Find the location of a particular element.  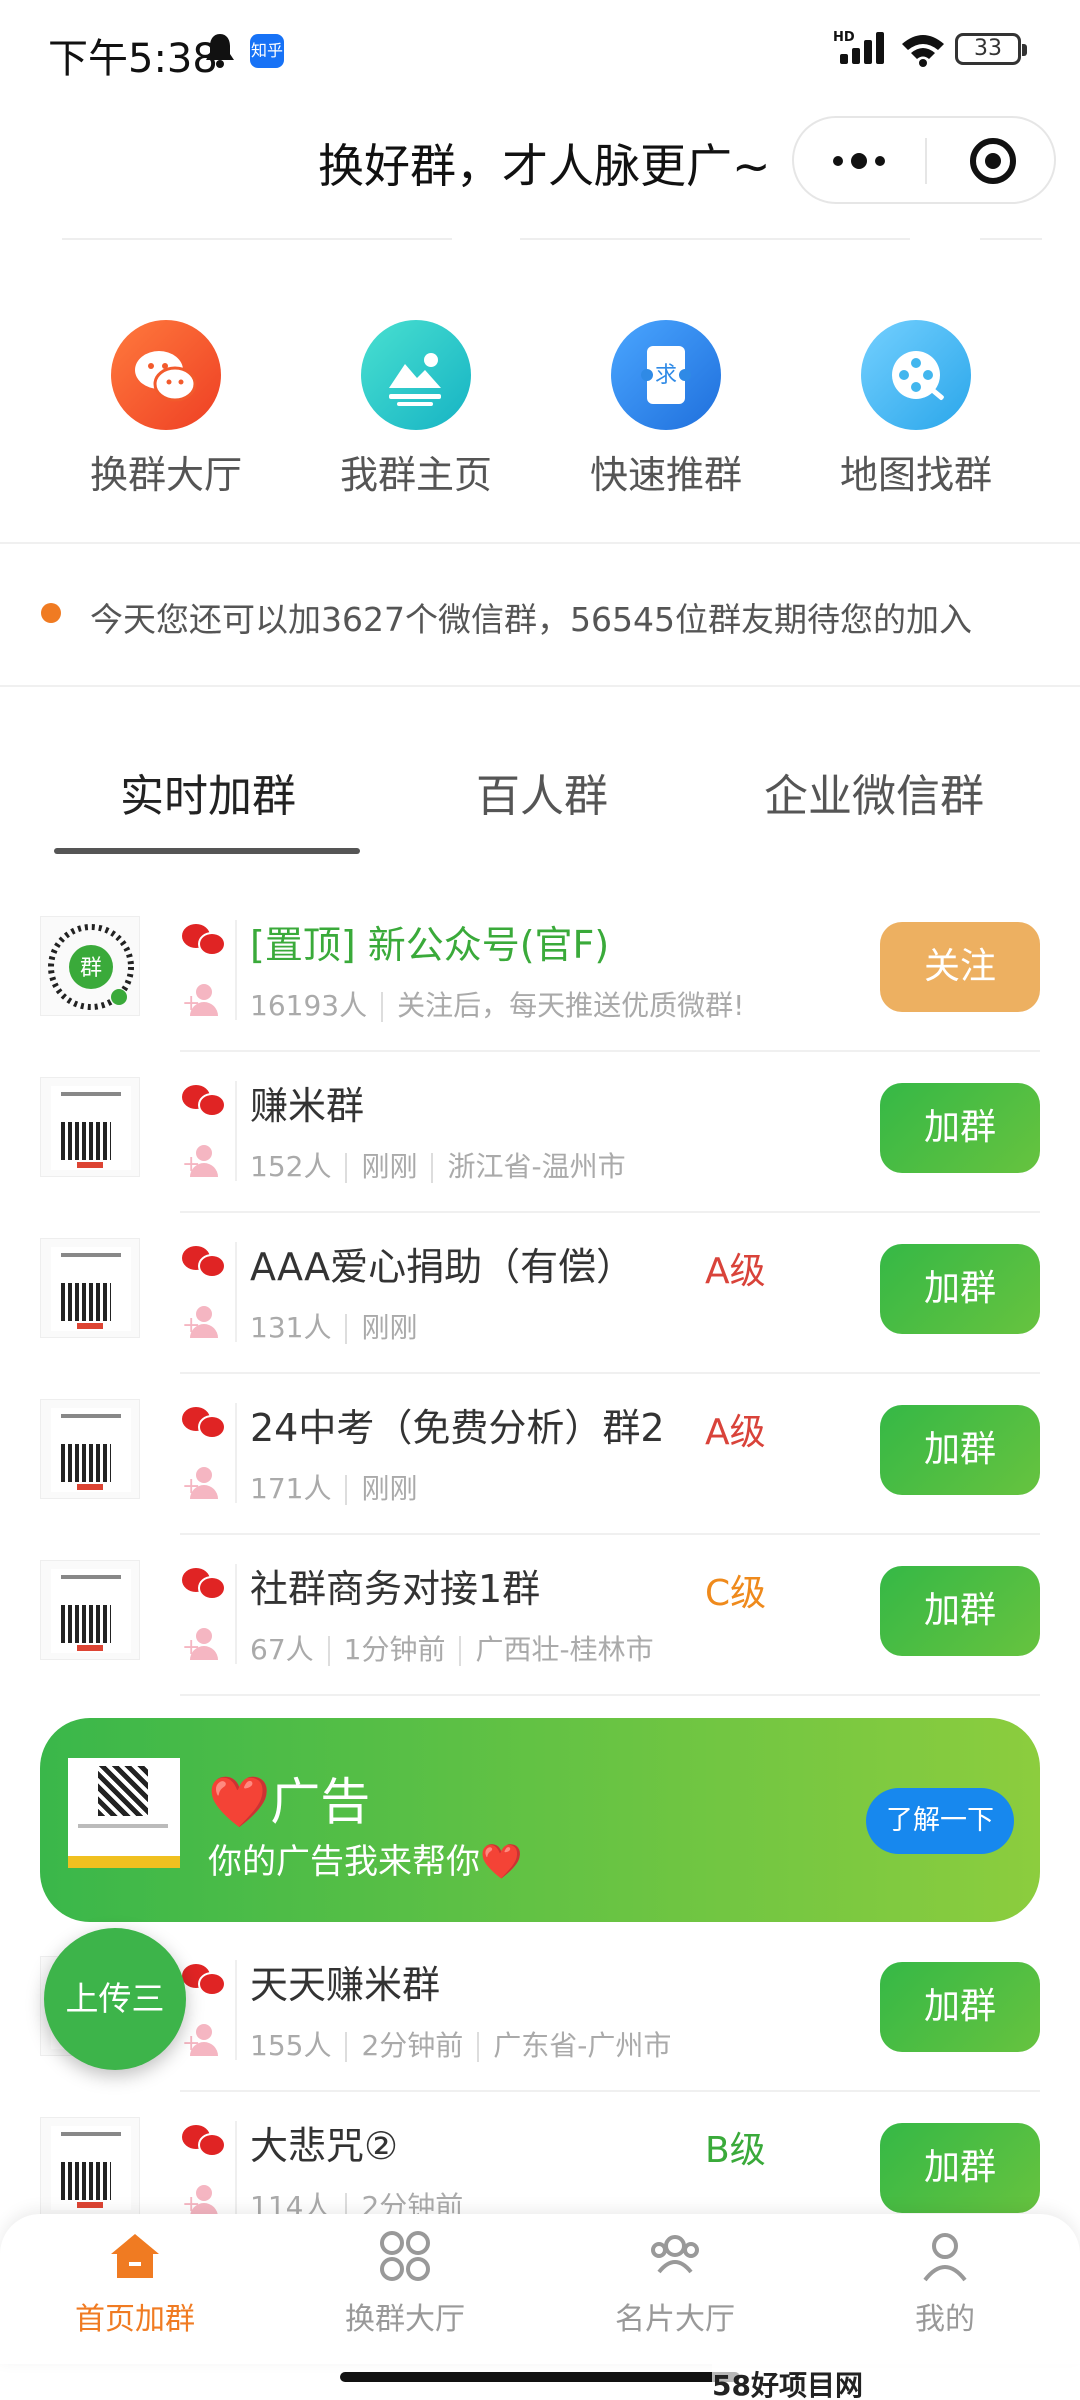

table-row: 群 + [置顶] 新公众号(官F) 16193人 关注后，每天推送优质微群! 关注 is located at coordinates (540, 972).